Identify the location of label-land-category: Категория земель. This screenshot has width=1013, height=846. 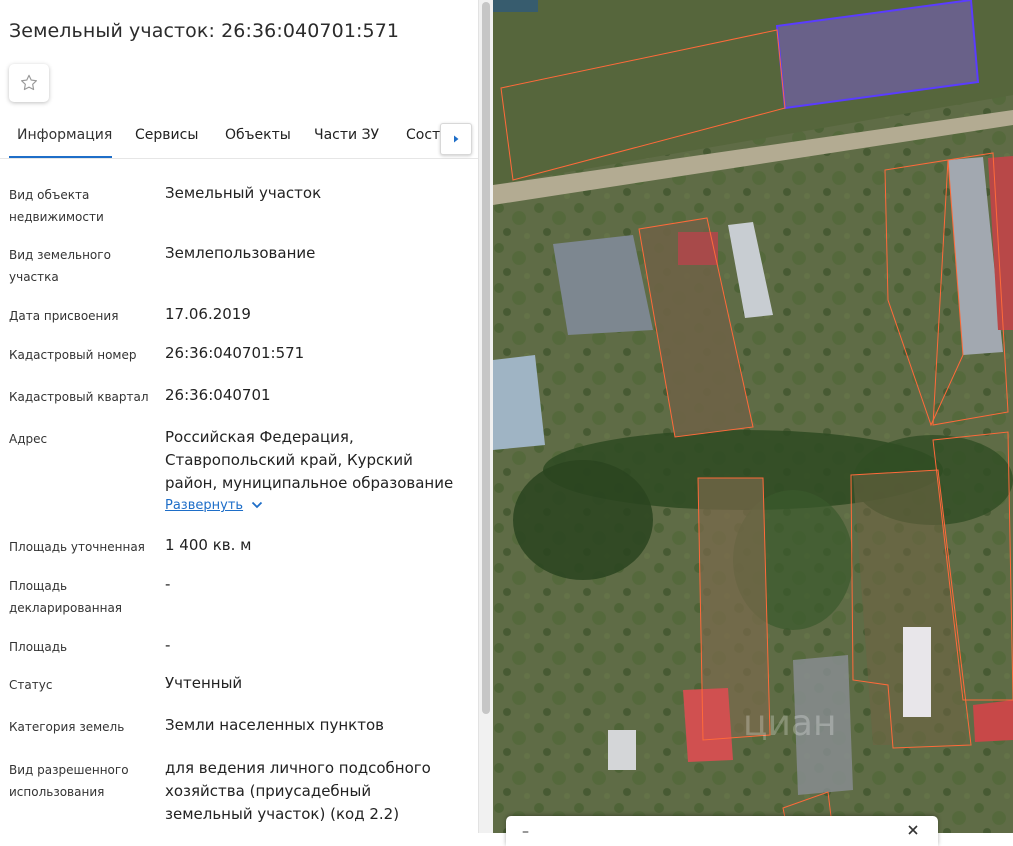
(67, 727).